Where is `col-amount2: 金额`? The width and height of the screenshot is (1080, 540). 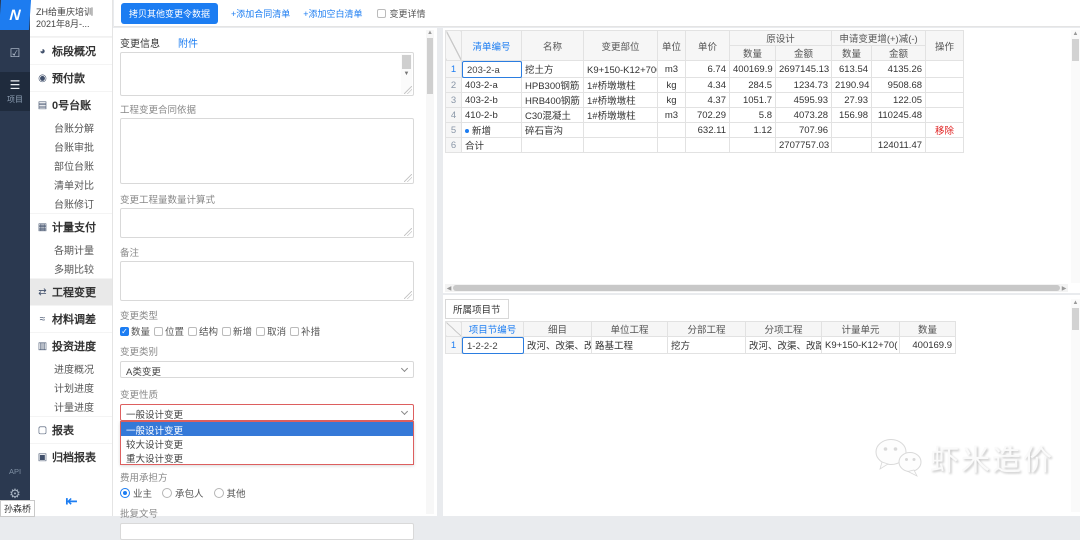
col-amount2: 金额 is located at coordinates (899, 53).